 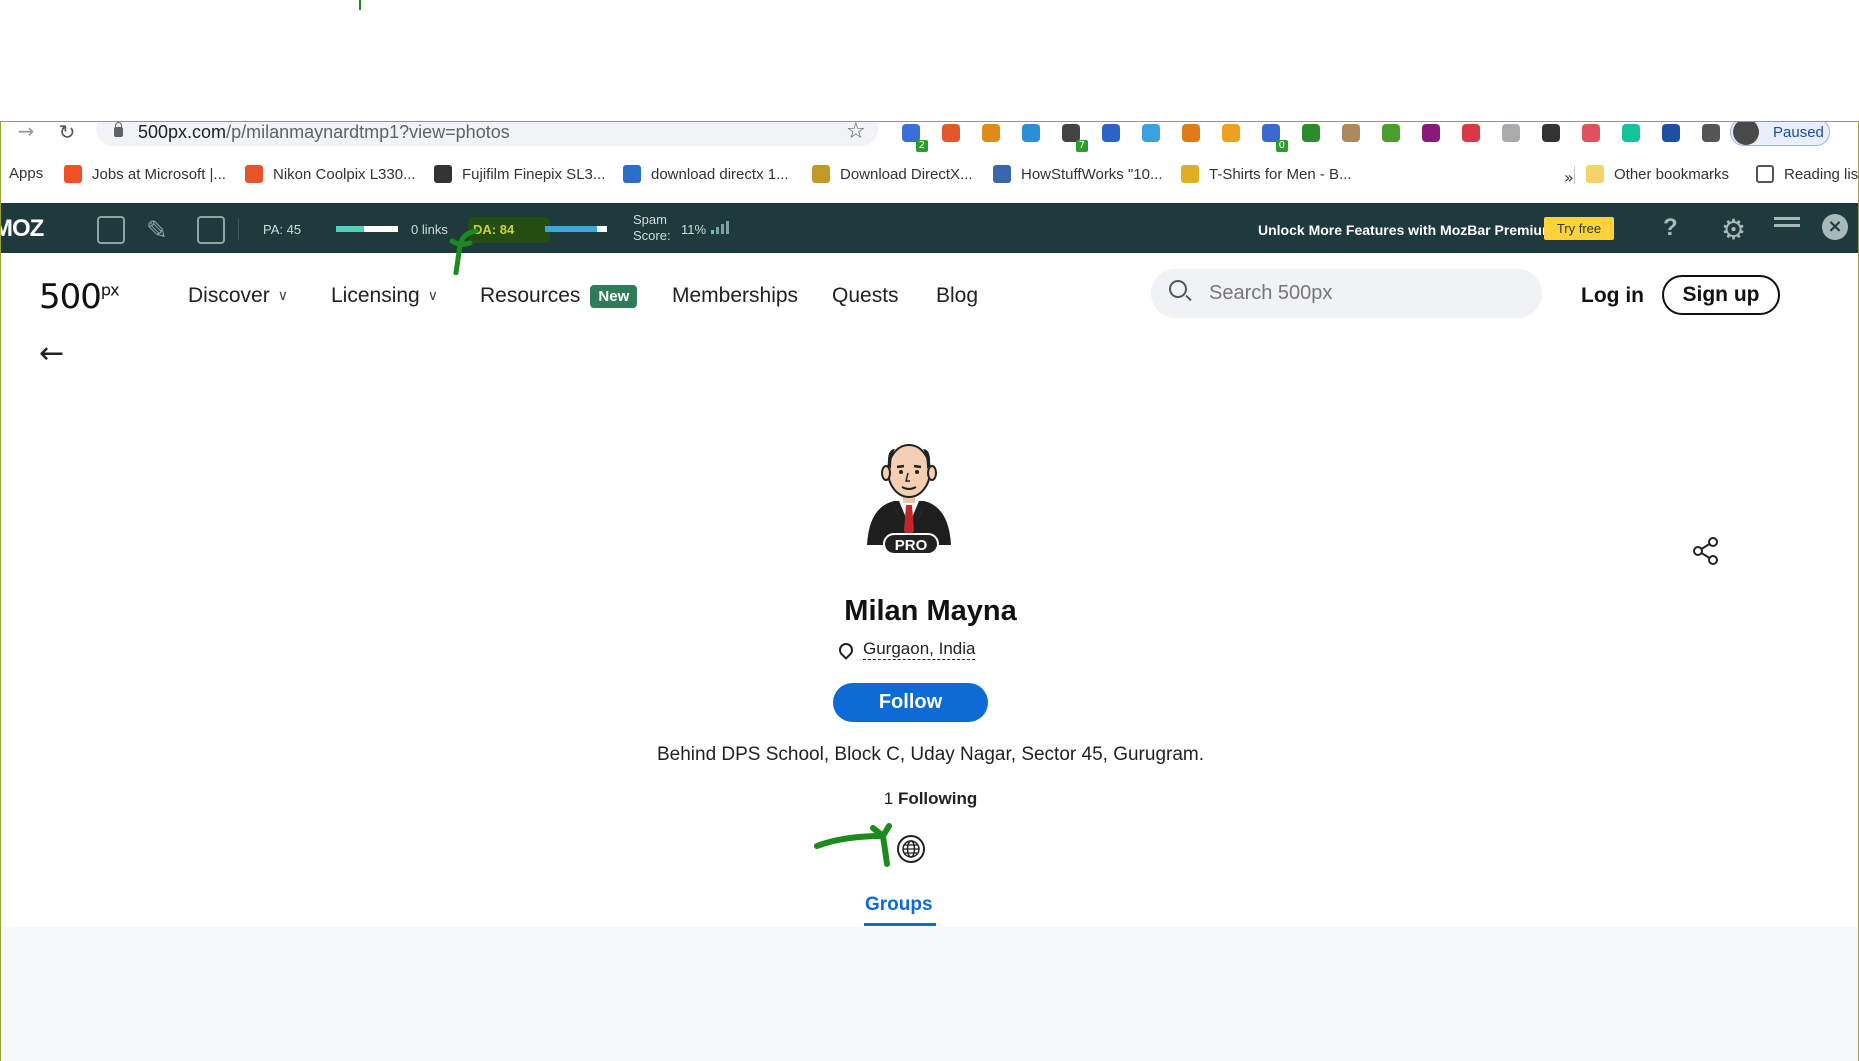 I want to click on da-bar, so click(x=576, y=229).